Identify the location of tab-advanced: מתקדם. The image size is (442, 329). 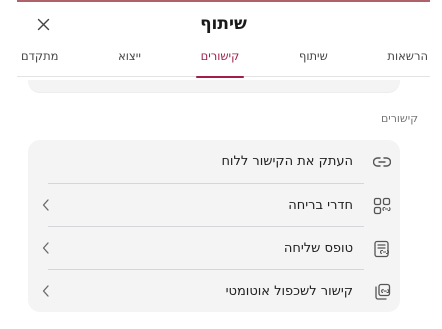
(39, 61).